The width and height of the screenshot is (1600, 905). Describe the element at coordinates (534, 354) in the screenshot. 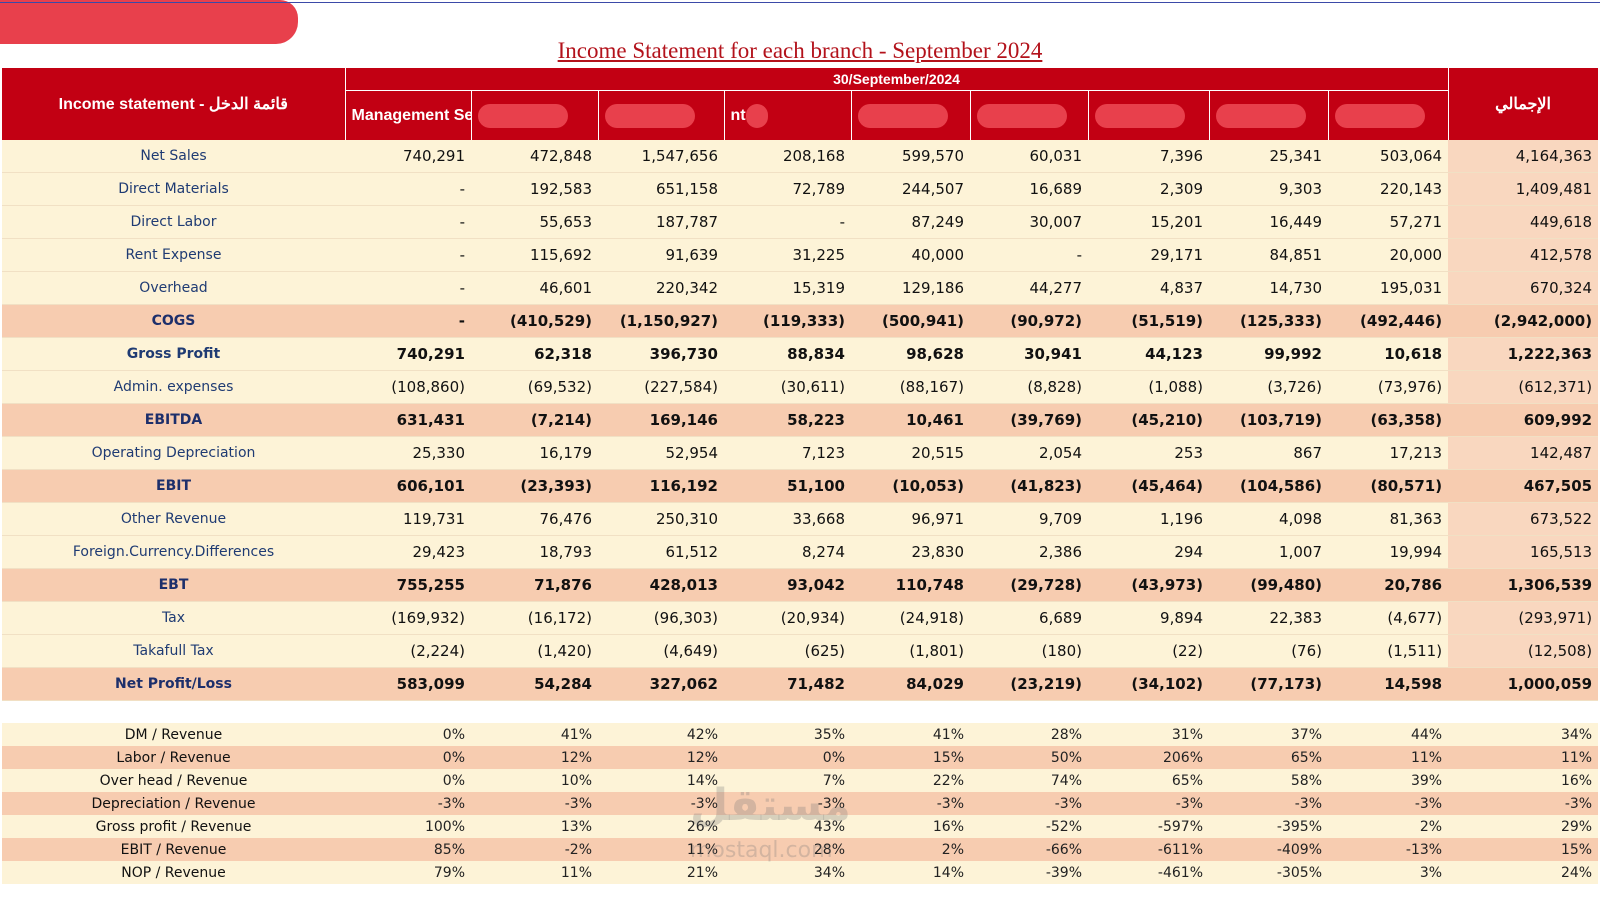

I see `table-cell: 62,318` at that location.